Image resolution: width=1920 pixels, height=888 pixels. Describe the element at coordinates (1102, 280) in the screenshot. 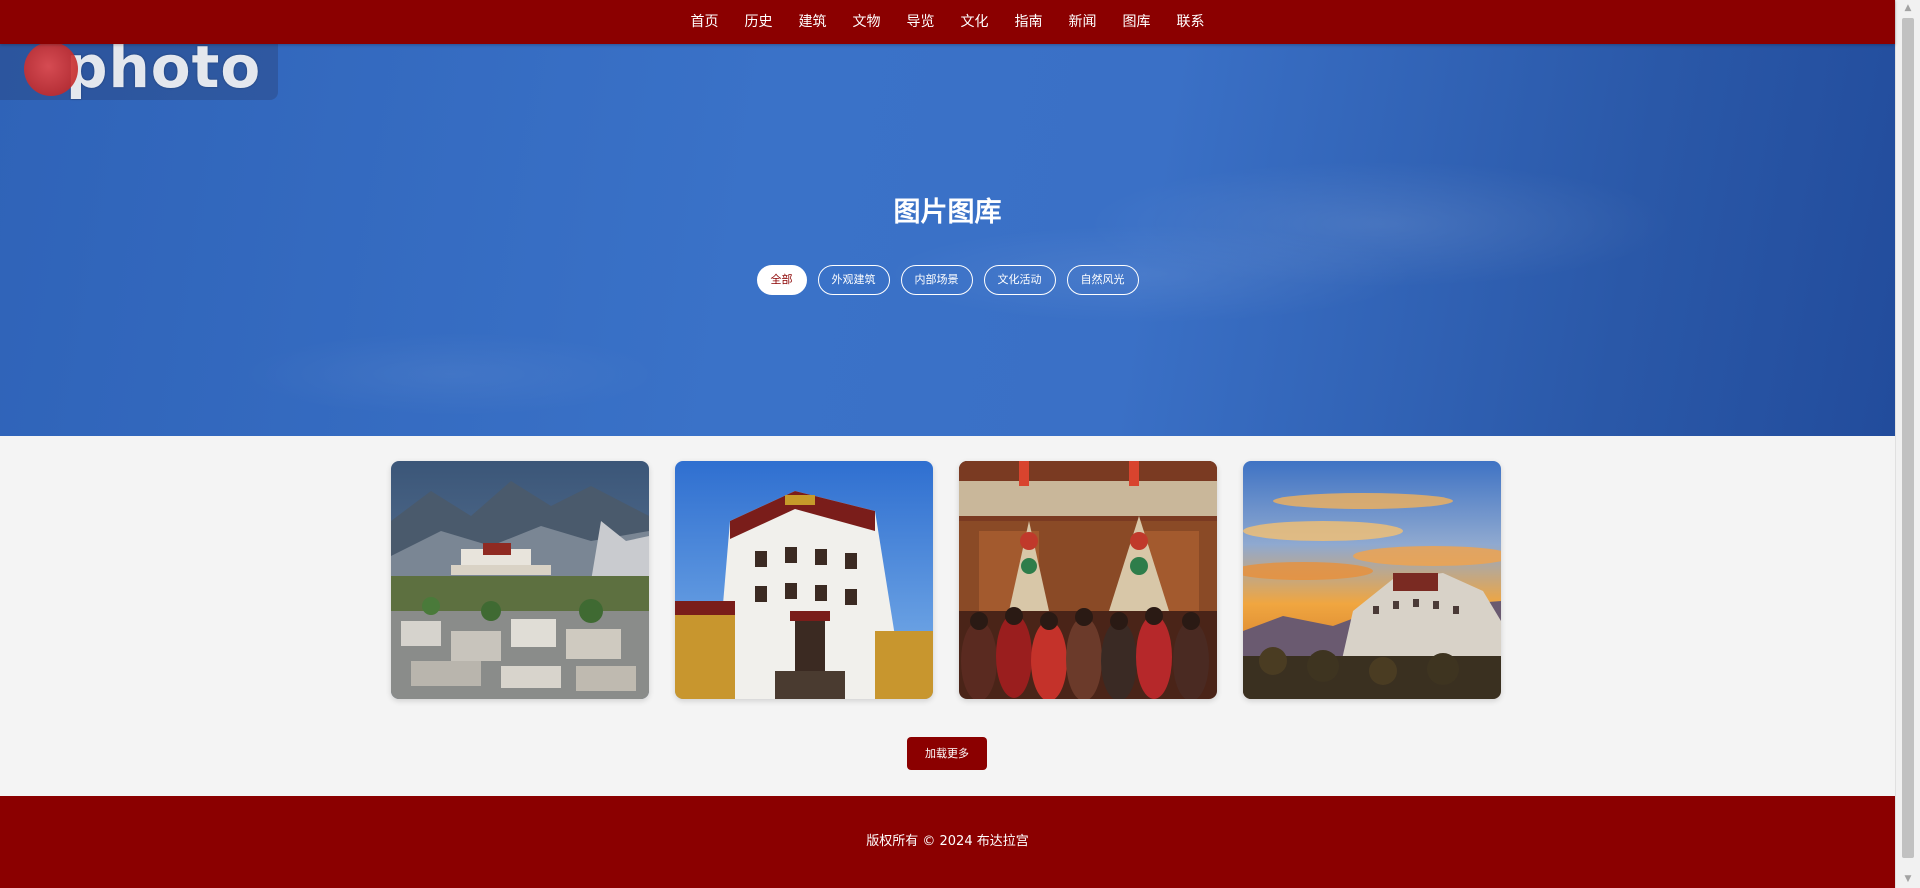

I see `filter-nature-button: 自然风光` at that location.